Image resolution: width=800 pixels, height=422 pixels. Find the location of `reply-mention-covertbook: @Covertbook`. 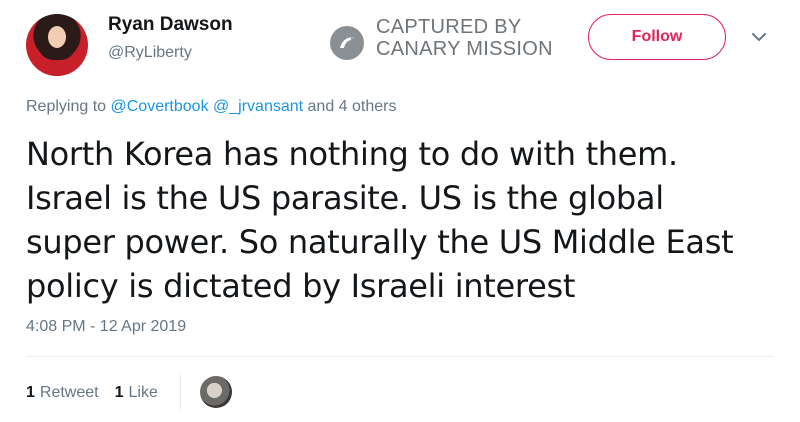

reply-mention-covertbook: @Covertbook is located at coordinates (160, 106).